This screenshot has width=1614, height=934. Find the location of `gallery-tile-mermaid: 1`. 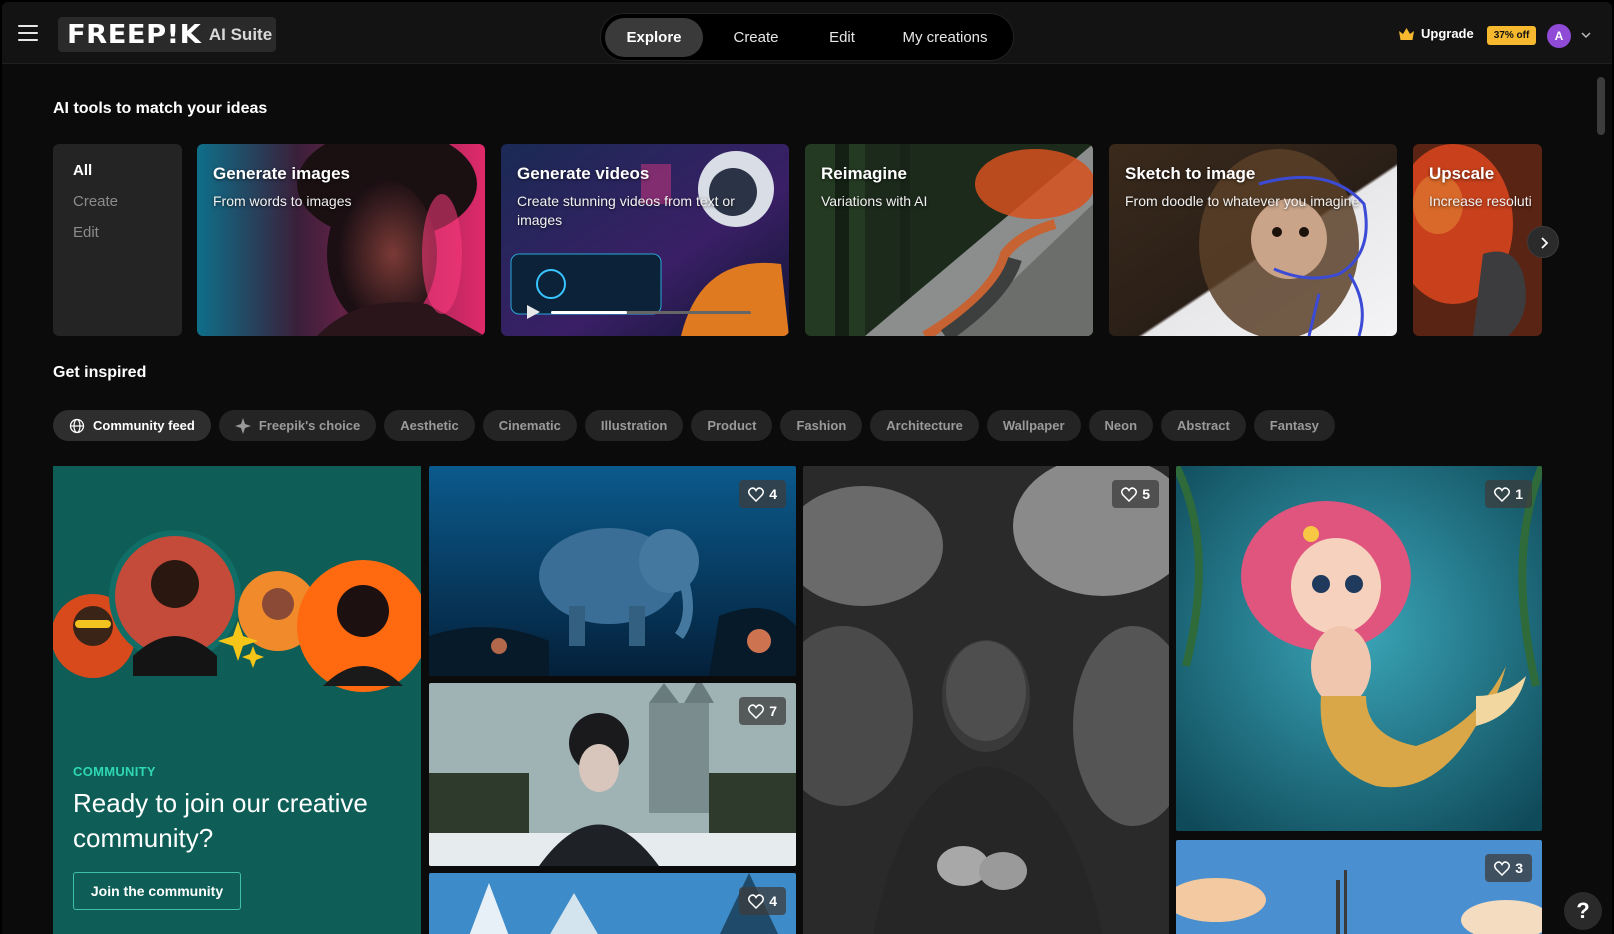

gallery-tile-mermaid: 1 is located at coordinates (1359, 648).